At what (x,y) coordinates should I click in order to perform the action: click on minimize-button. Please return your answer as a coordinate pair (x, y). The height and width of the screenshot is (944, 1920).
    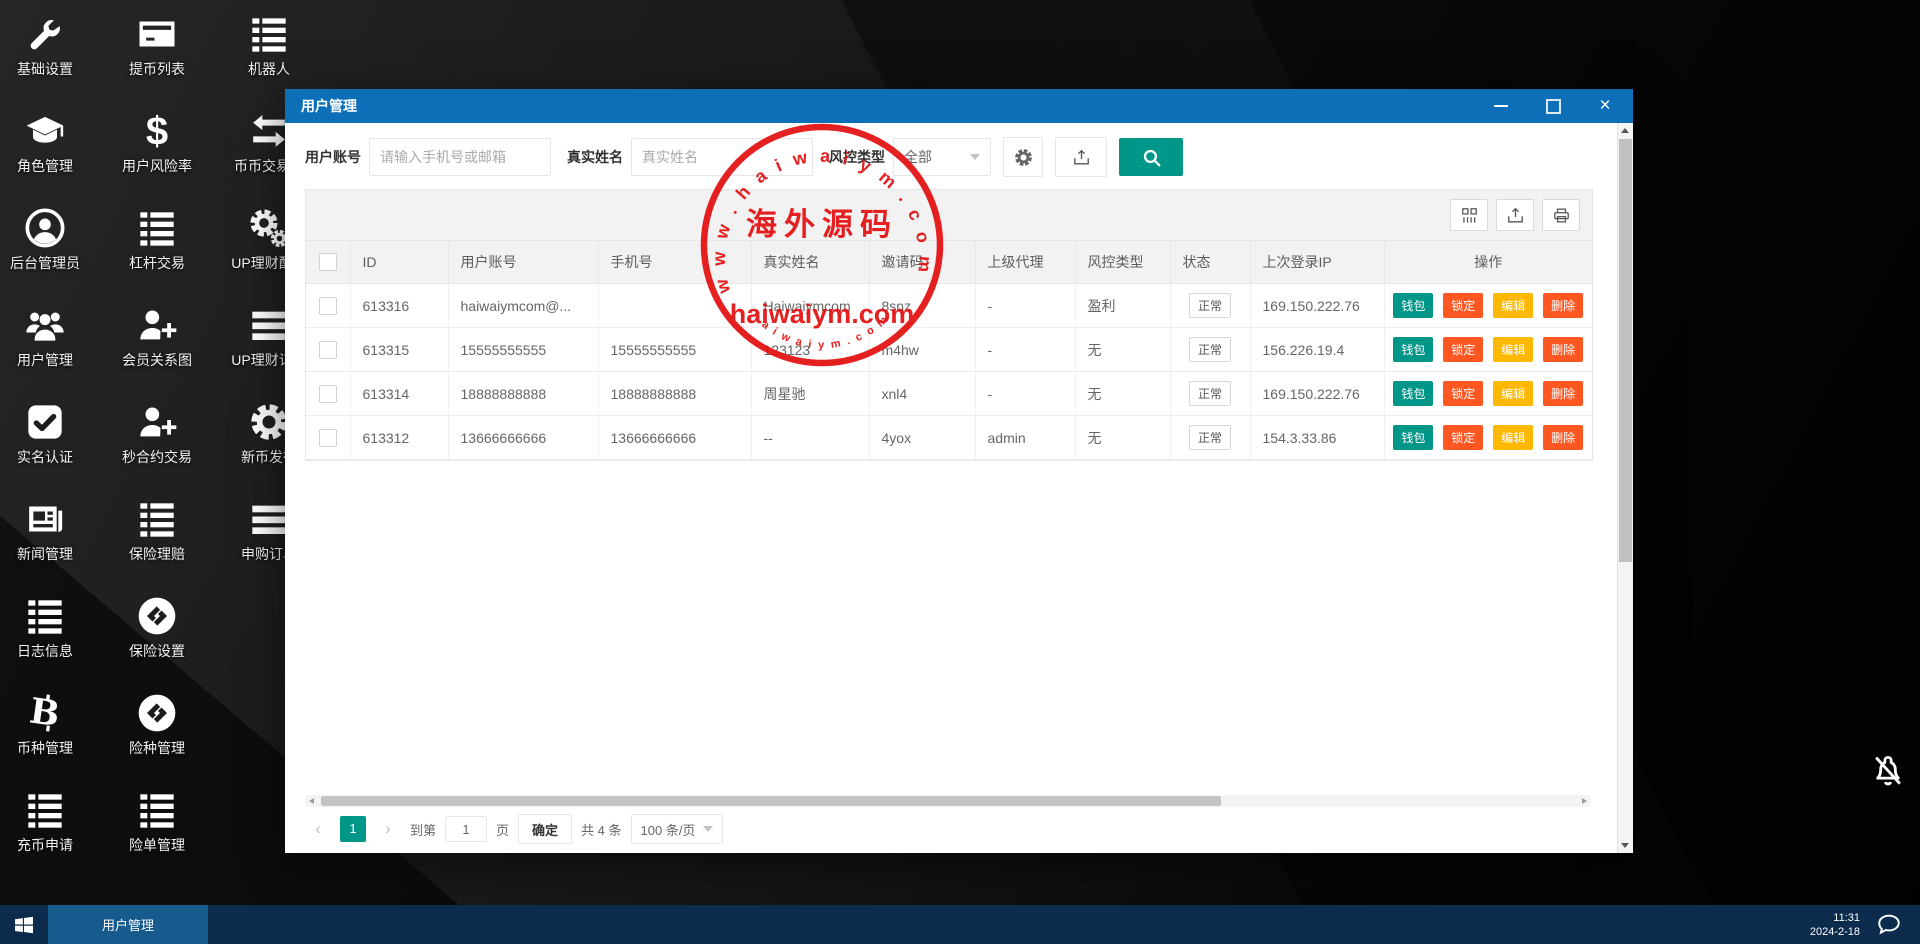
    Looking at the image, I should click on (1501, 106).